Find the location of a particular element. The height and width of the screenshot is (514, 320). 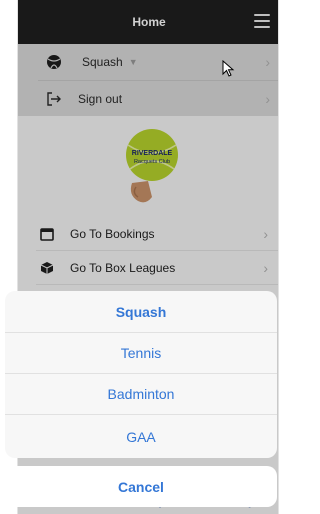

sheet-option-squash: Squash is located at coordinates (141, 311).